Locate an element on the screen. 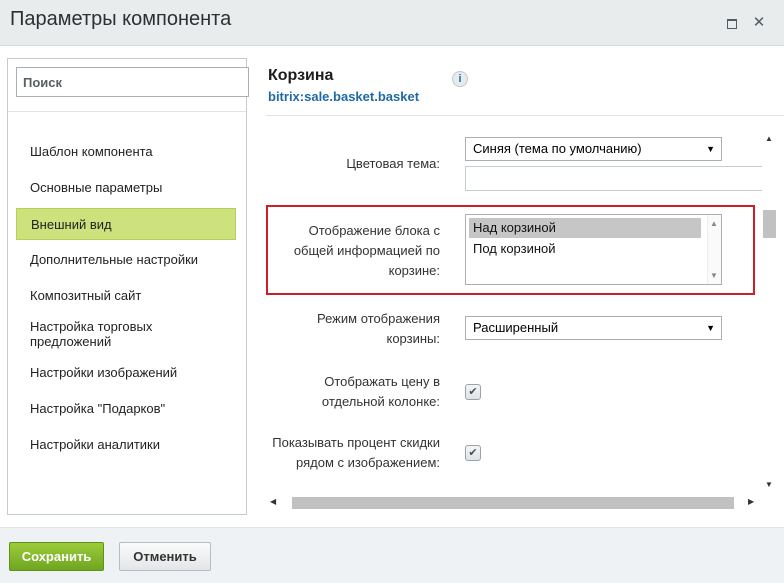  sidebar-item-images: Настройки изображений is located at coordinates (126, 372).